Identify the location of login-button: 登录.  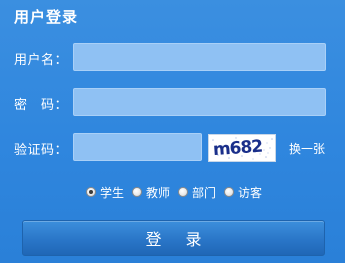
(173, 238).